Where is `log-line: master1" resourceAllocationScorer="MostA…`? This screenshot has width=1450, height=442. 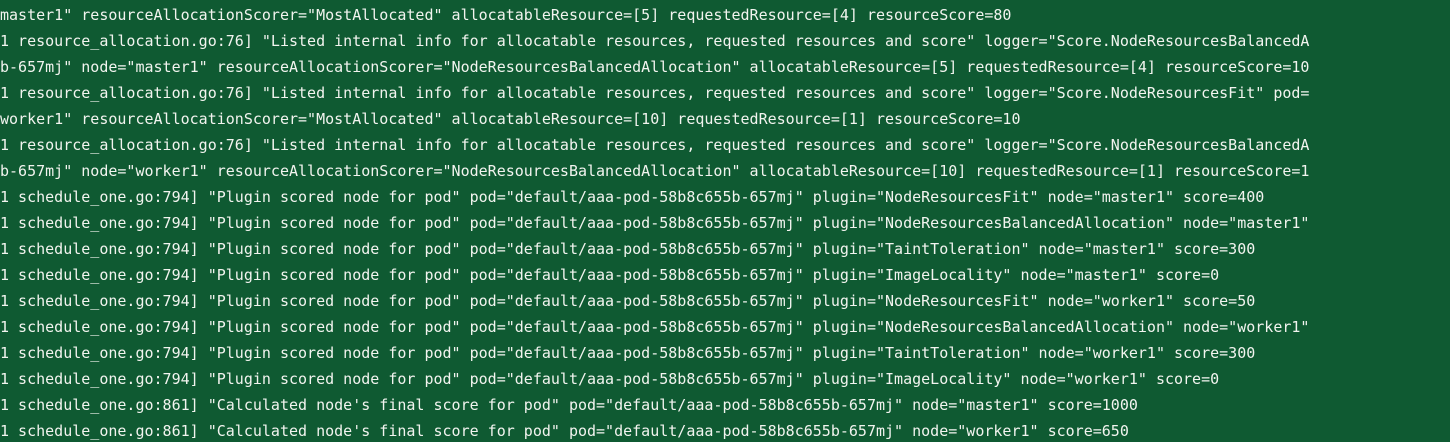 log-line: master1" resourceAllocationScorer="MostA… is located at coordinates (506, 15).